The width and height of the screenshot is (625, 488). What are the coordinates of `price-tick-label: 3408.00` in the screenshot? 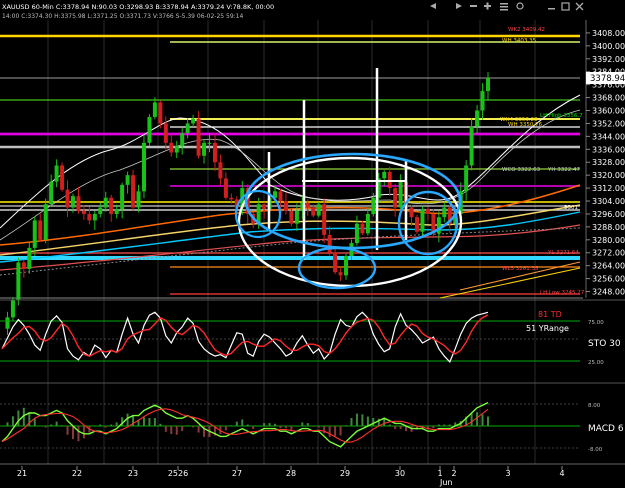 It's located at (608, 33).